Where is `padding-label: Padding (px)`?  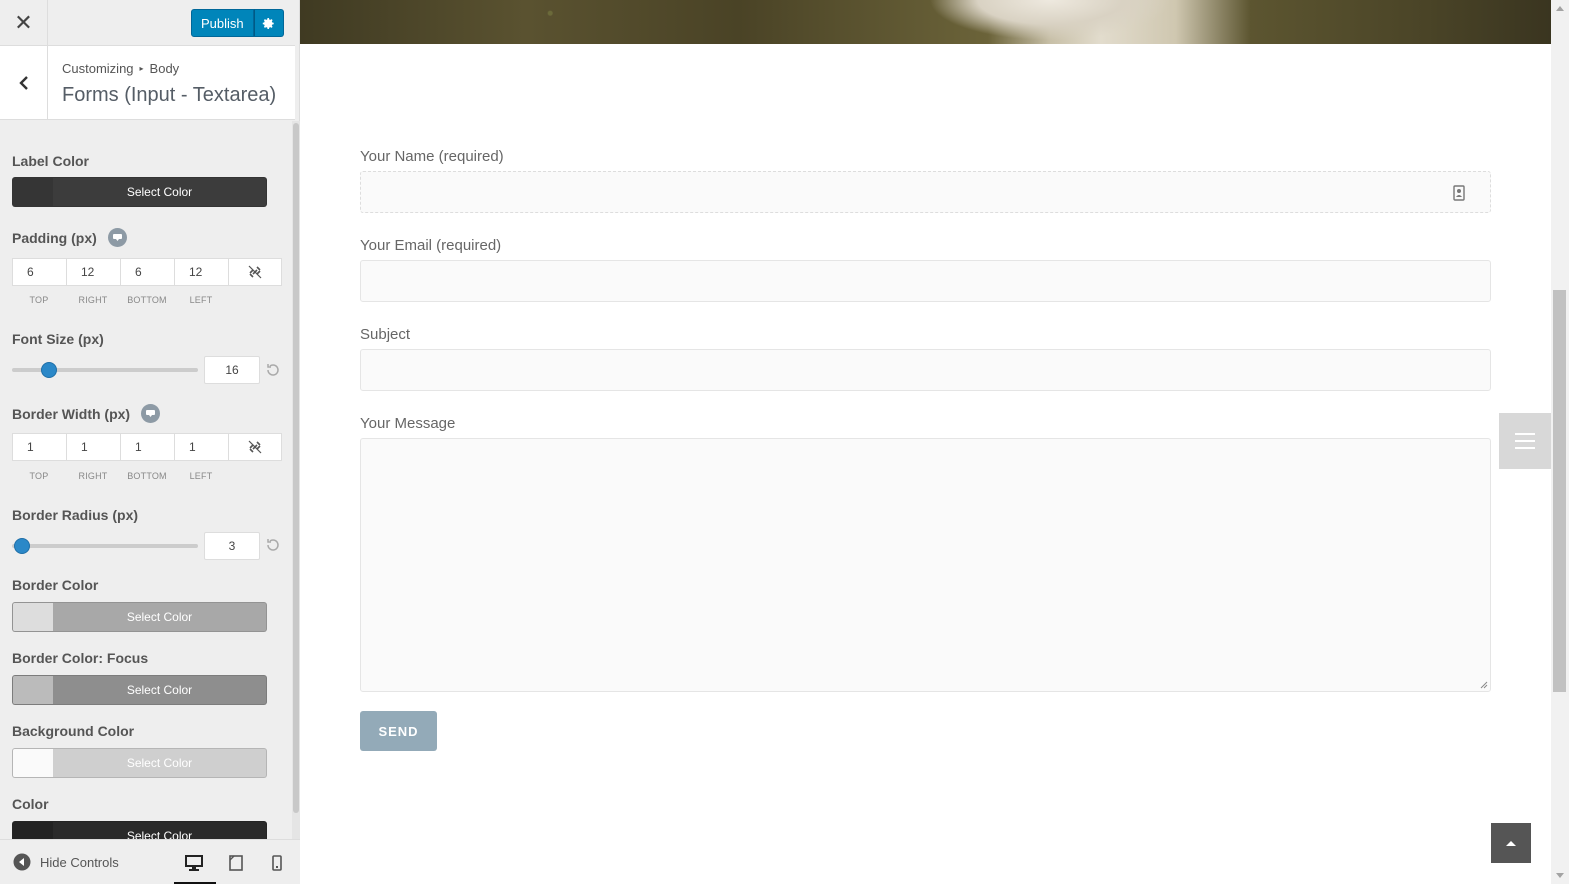
padding-label: Padding (px) is located at coordinates (69, 237).